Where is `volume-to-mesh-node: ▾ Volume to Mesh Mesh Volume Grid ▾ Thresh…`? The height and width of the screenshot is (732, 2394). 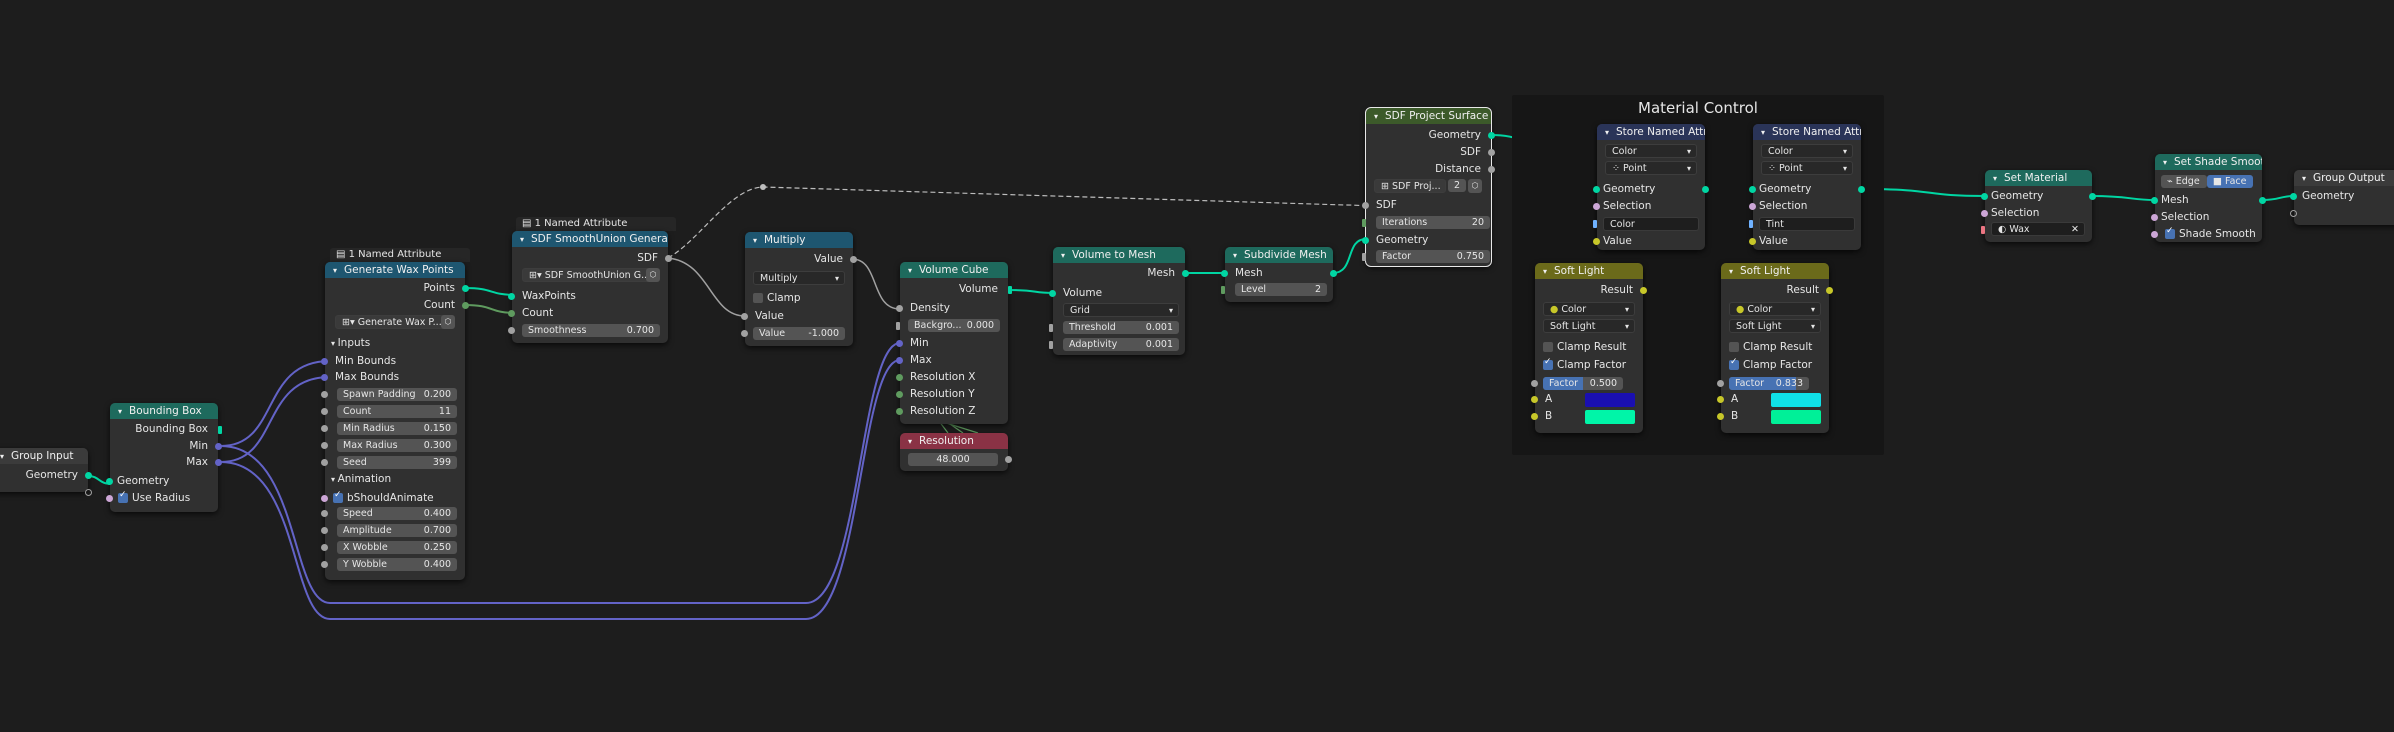 volume-to-mesh-node: ▾ Volume to Mesh Mesh Volume Grid ▾ Thresh… is located at coordinates (1119, 301).